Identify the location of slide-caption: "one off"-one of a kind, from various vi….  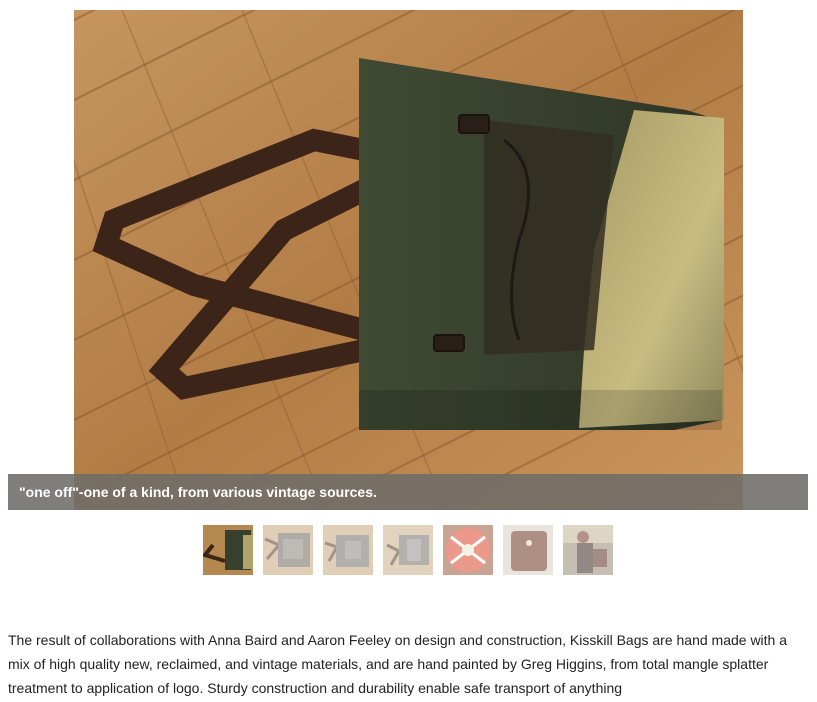
(198, 492).